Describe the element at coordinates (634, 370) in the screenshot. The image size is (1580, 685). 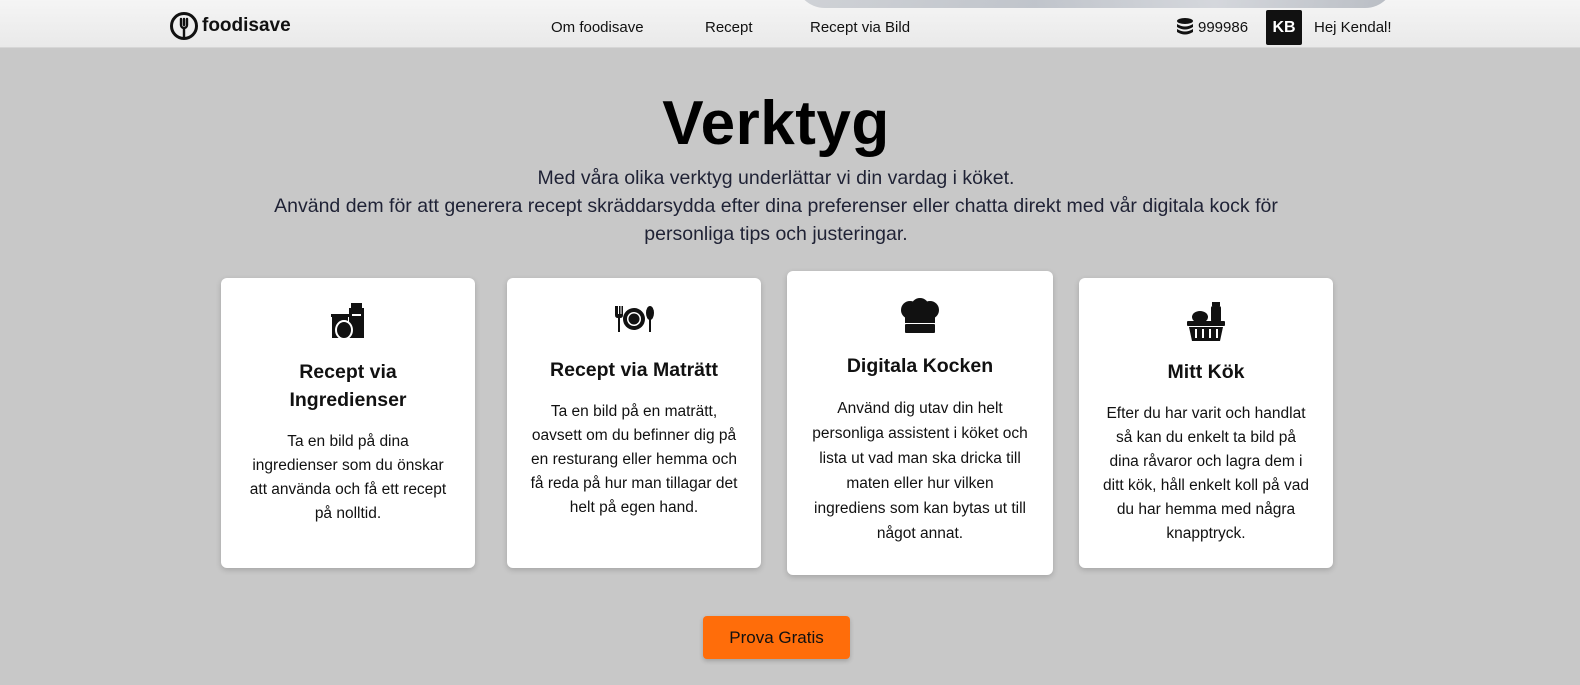
I see `card-title: Recept via Maträtt` at that location.